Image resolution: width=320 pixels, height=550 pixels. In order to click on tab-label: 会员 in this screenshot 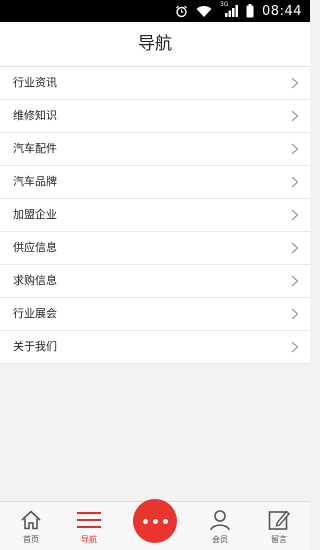, I will do `click(220, 539)`.